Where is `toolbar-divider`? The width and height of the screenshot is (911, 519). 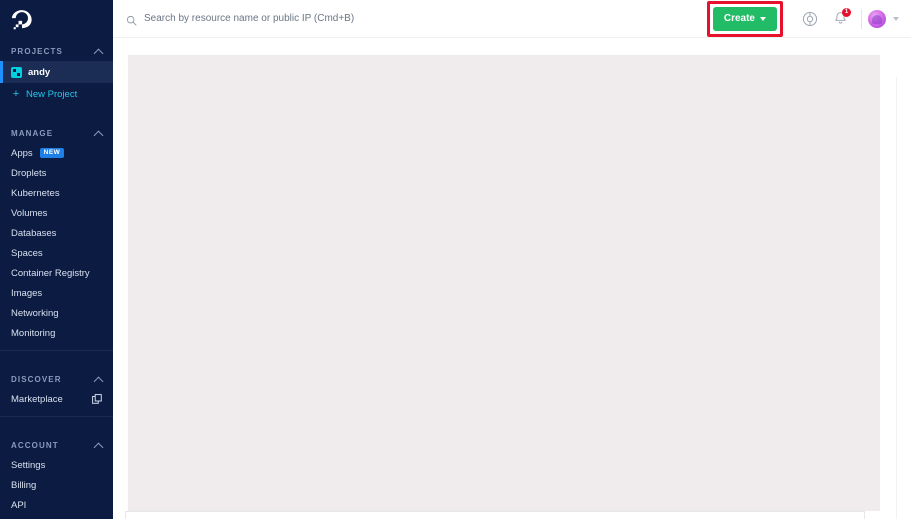
toolbar-divider is located at coordinates (861, 18).